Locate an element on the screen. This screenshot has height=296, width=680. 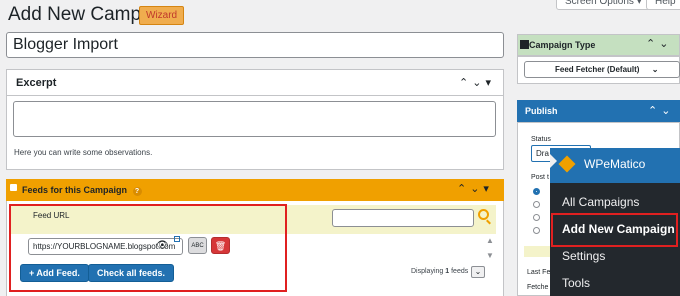
wpematico-menu-title: WPeMatico is located at coordinates (615, 164).